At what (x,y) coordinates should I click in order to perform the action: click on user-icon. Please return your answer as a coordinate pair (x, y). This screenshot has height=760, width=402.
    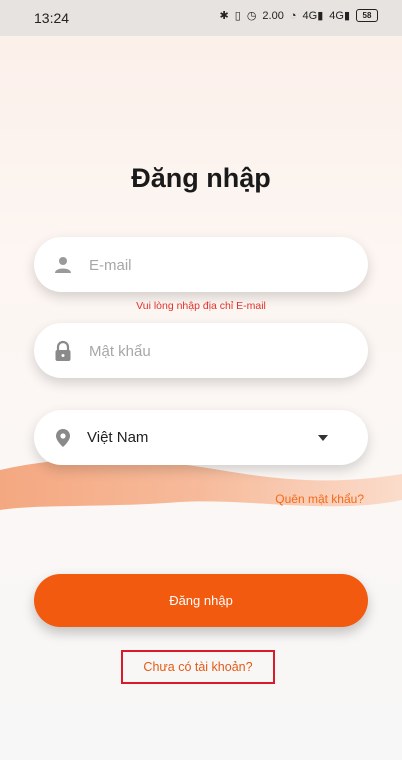
    Looking at the image, I should click on (63, 265).